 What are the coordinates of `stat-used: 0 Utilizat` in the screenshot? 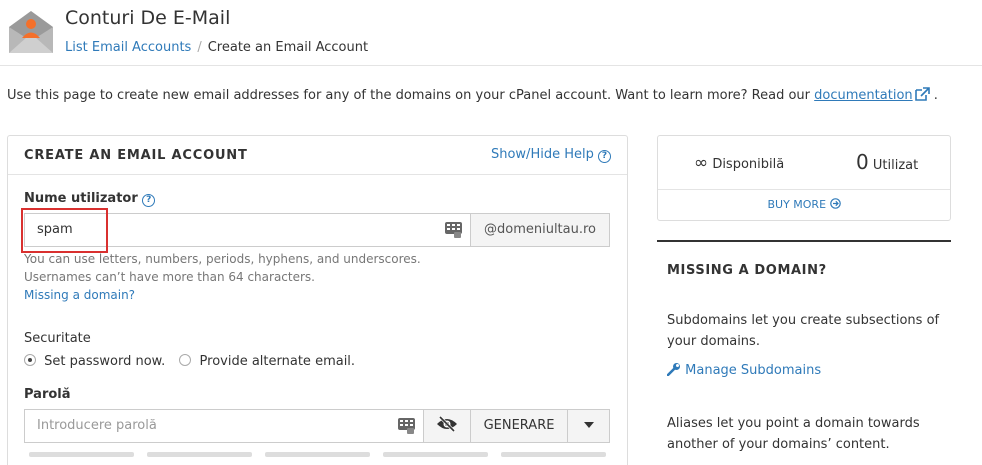 It's located at (887, 162).